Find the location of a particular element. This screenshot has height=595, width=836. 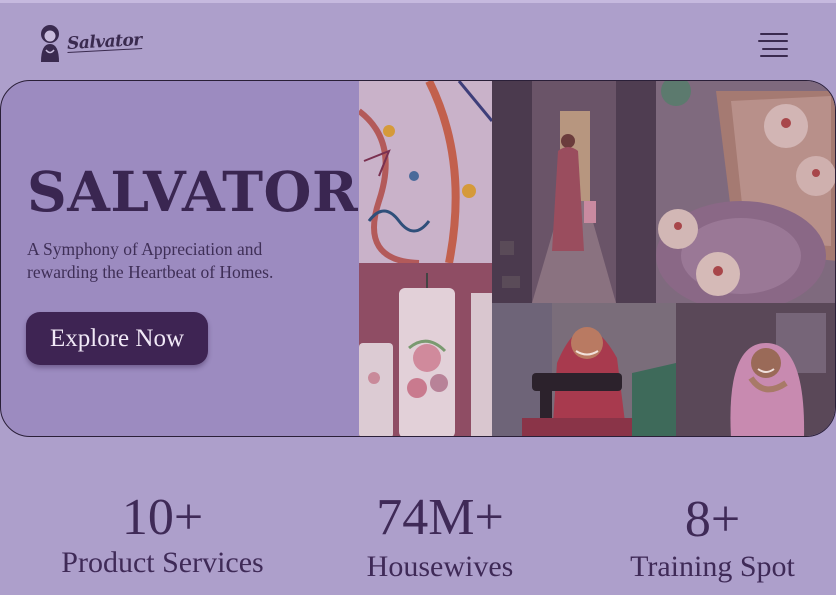

stat-product-services: 10+ Product Services is located at coordinates (162, 535).